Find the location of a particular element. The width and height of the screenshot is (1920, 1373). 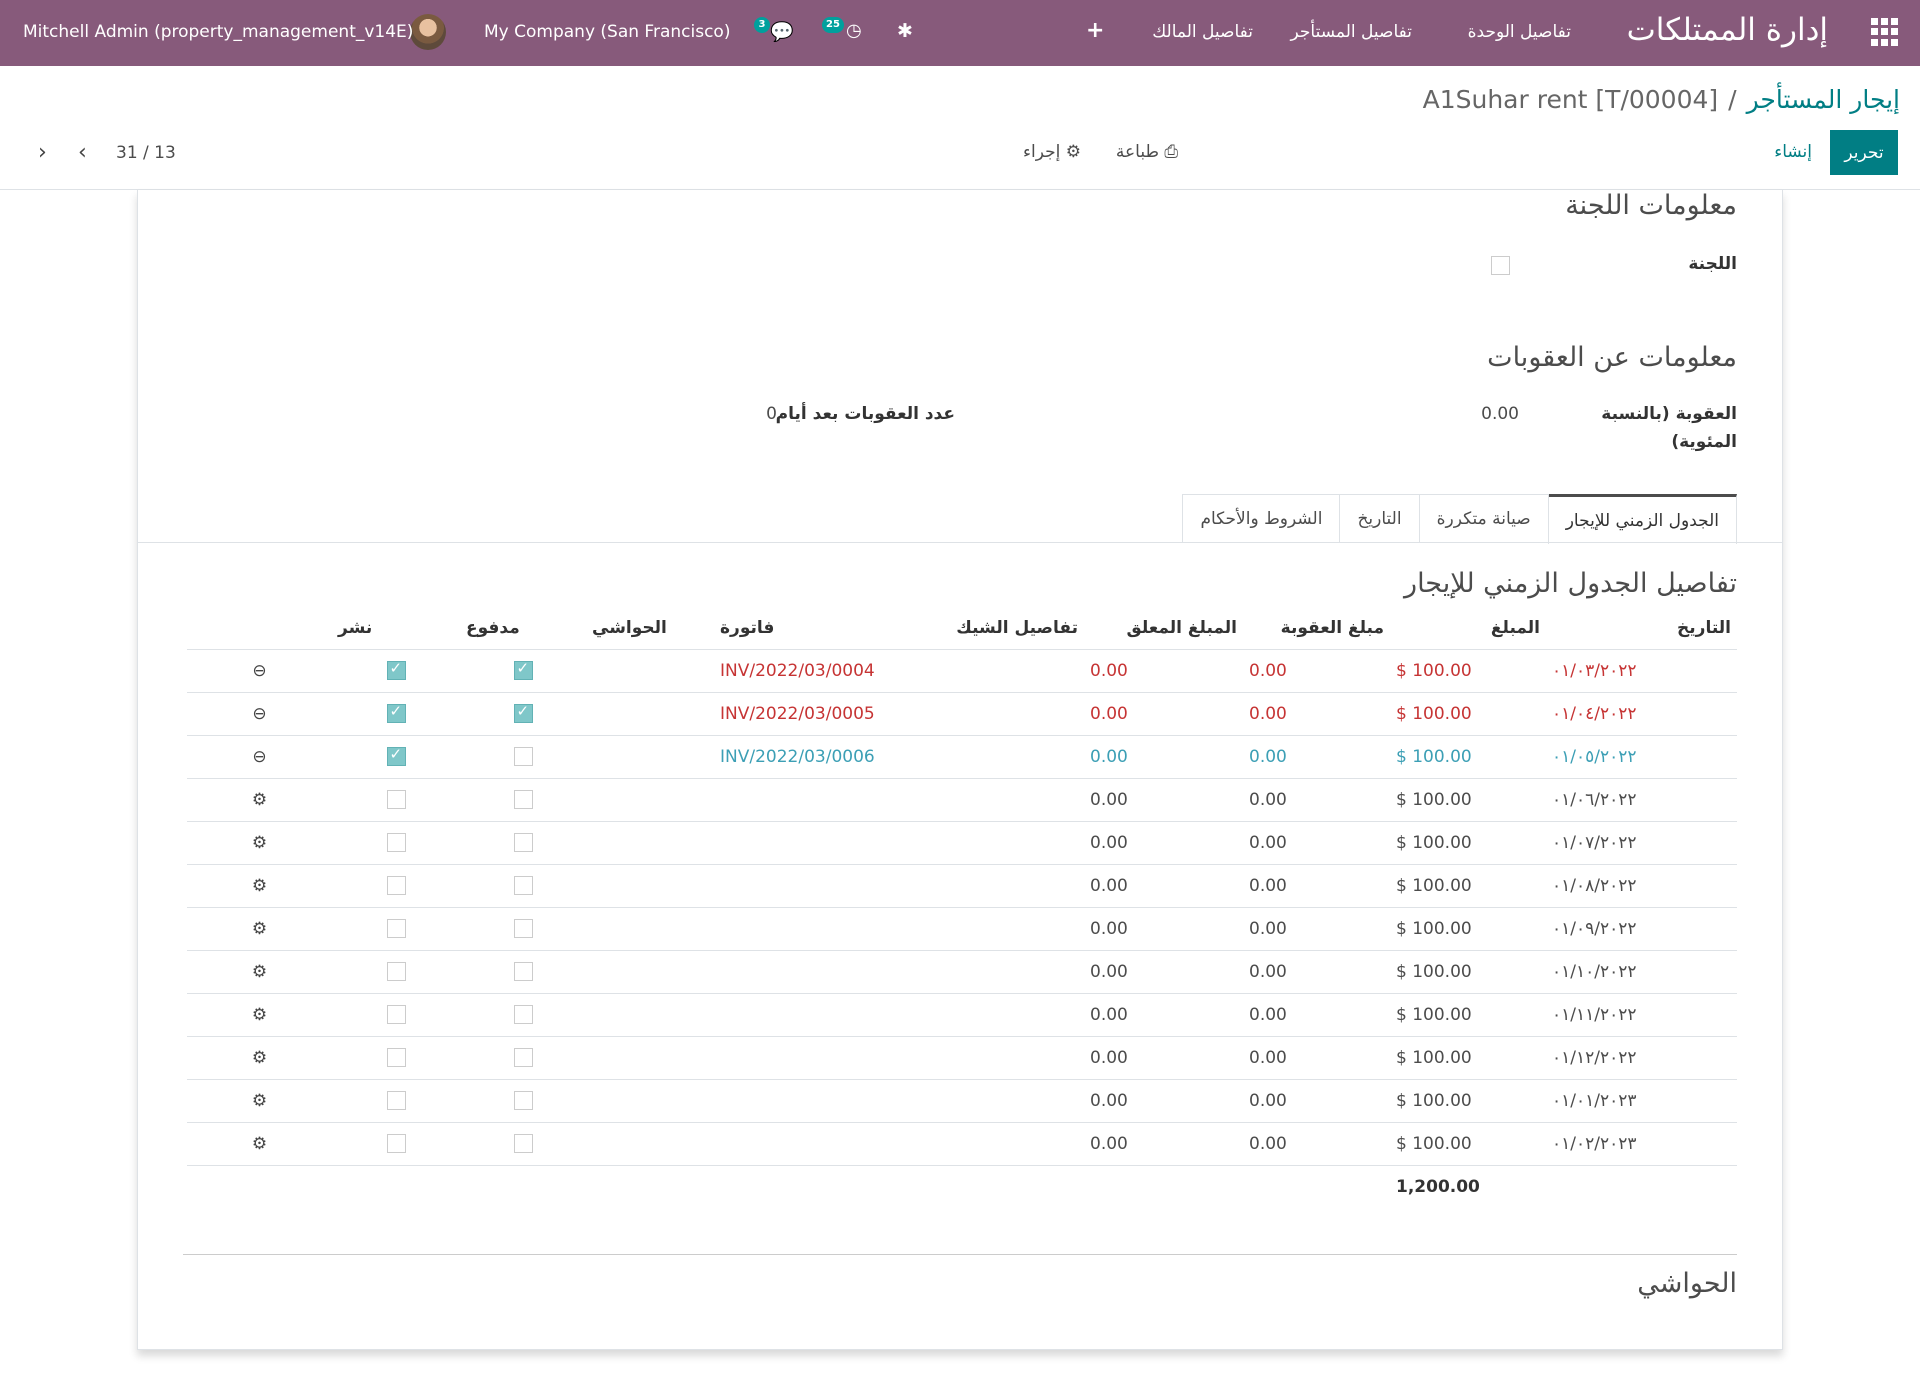

chat-icon: 💬 is located at coordinates (782, 31).